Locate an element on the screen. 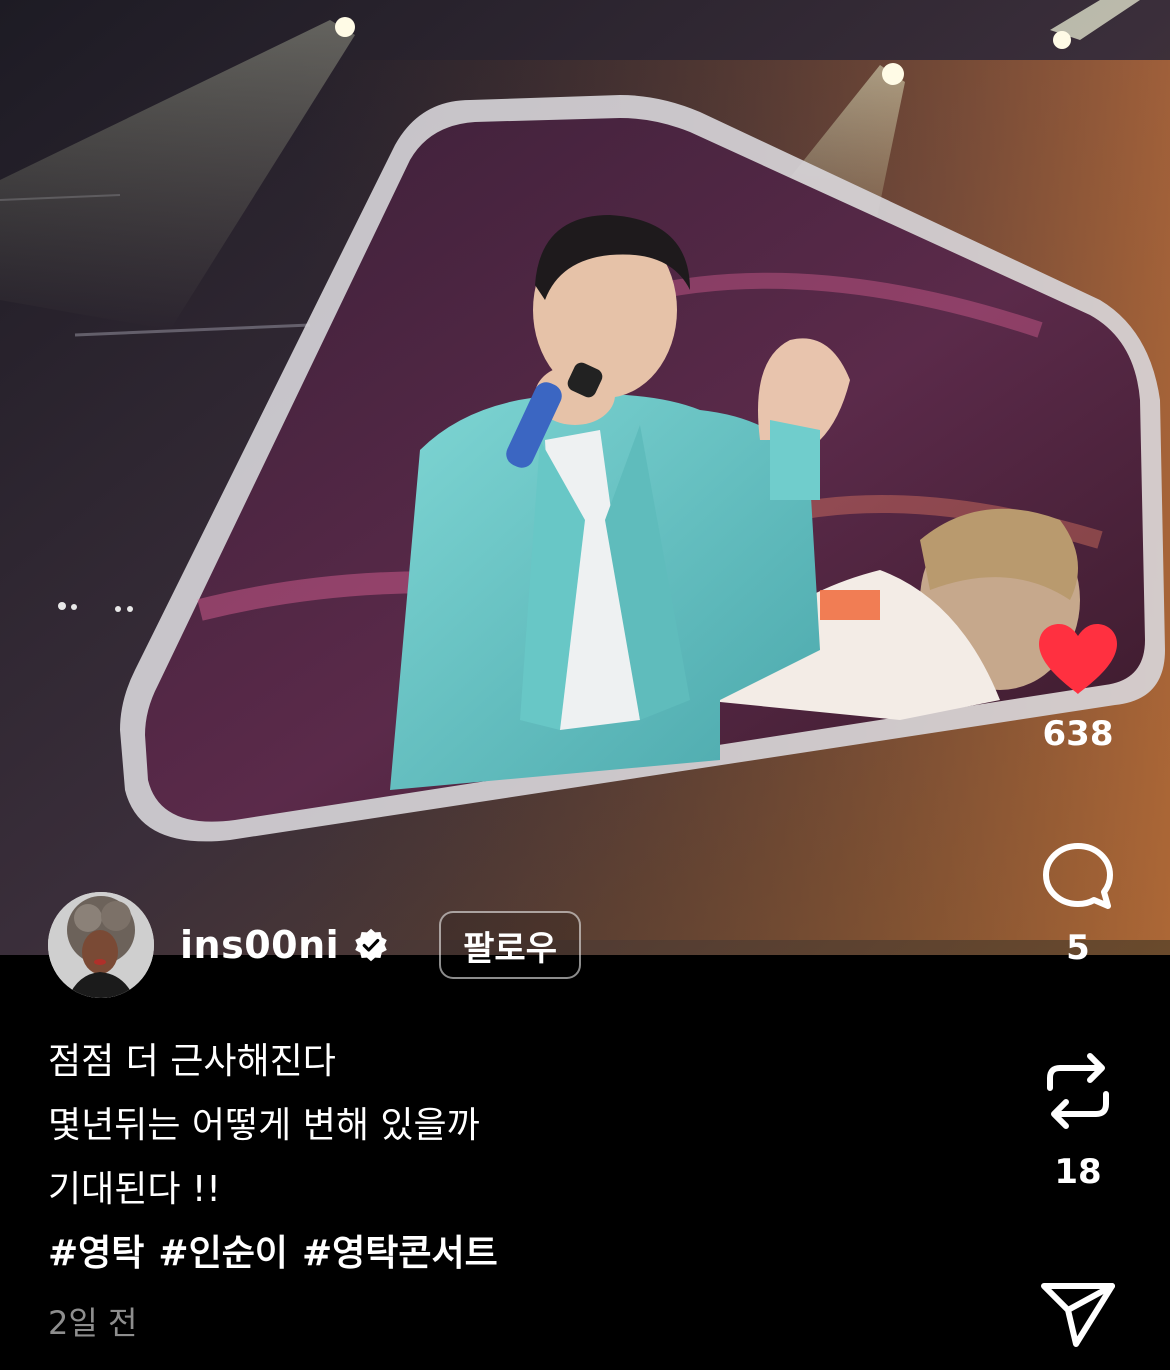 The width and height of the screenshot is (1170, 1370). hashtag-list: #영탁 #인순이 #영탁콘서트 is located at coordinates (498, 1254).